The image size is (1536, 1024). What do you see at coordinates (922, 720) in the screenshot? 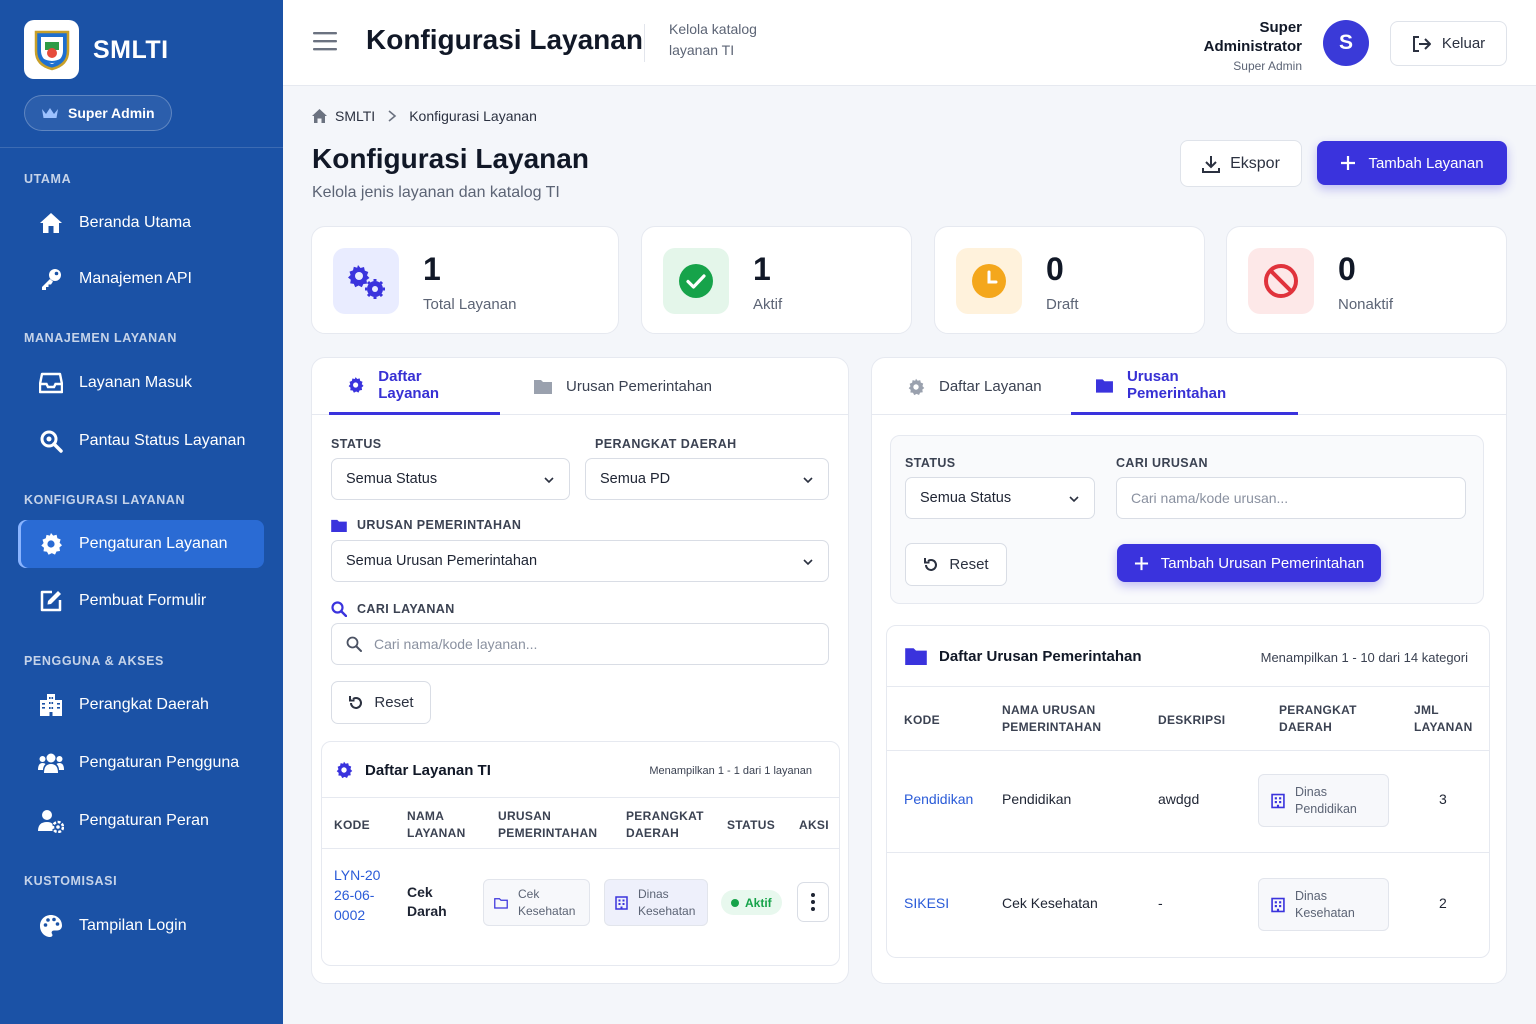
I see `th-kode: KODE` at bounding box center [922, 720].